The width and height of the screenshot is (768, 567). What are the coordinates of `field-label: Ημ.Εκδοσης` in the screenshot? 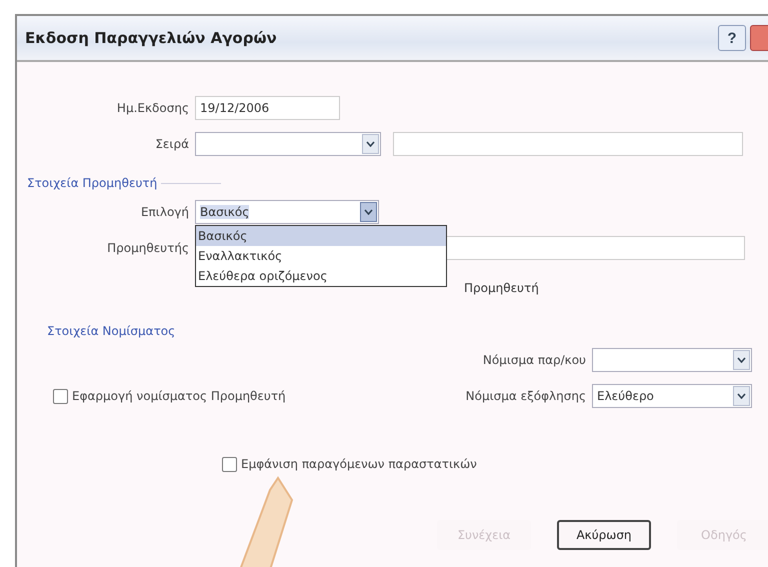 It's located at (153, 108).